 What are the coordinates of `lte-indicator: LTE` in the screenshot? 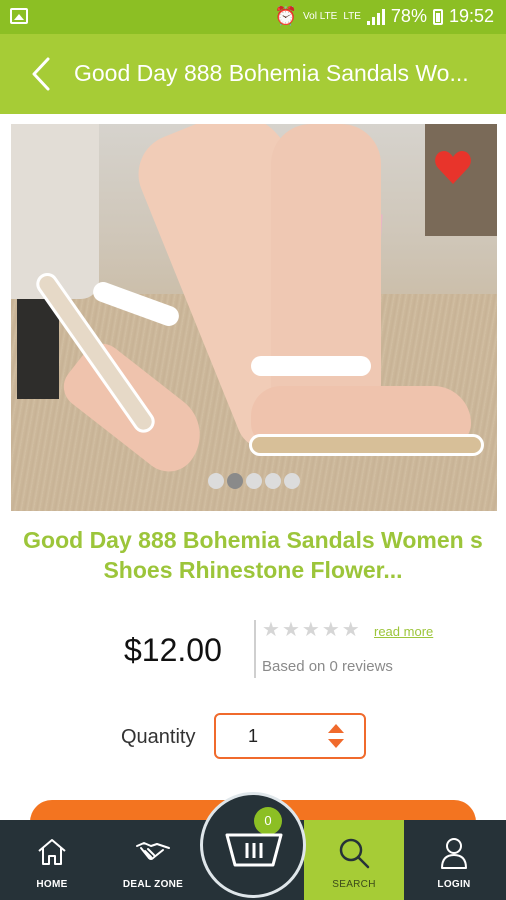 It's located at (352, 16).